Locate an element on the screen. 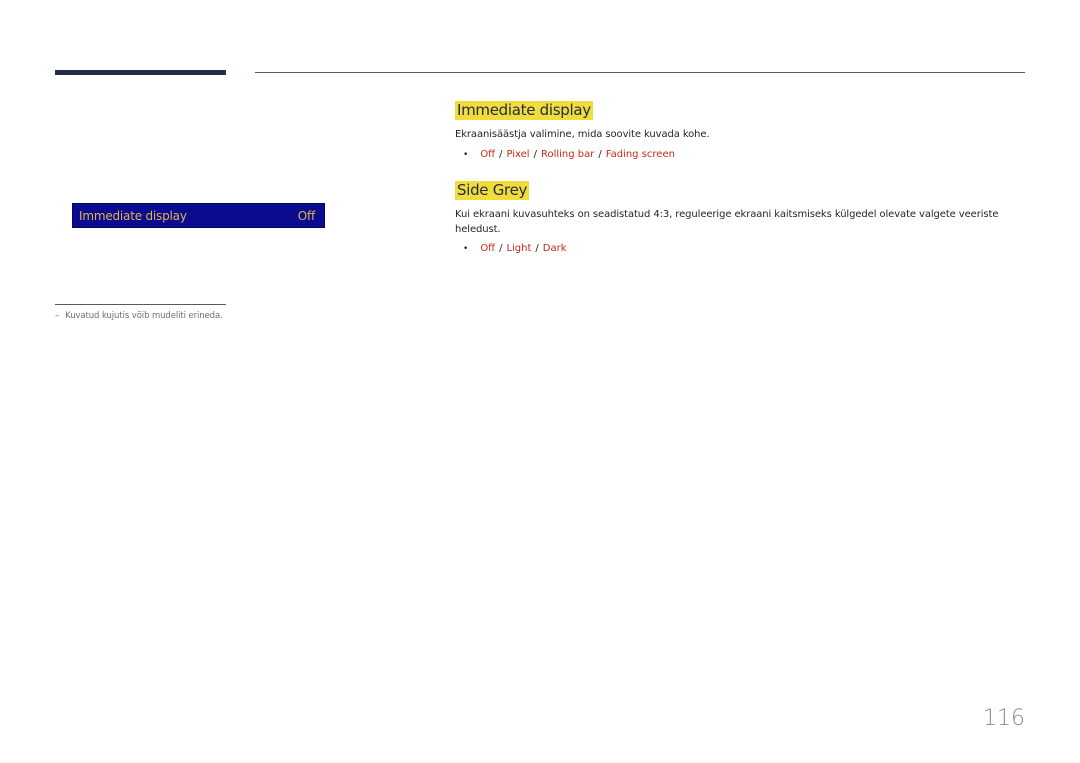  footnote: – Kuvatud kujutis võib mudeliti erineda. is located at coordinates (139, 316).